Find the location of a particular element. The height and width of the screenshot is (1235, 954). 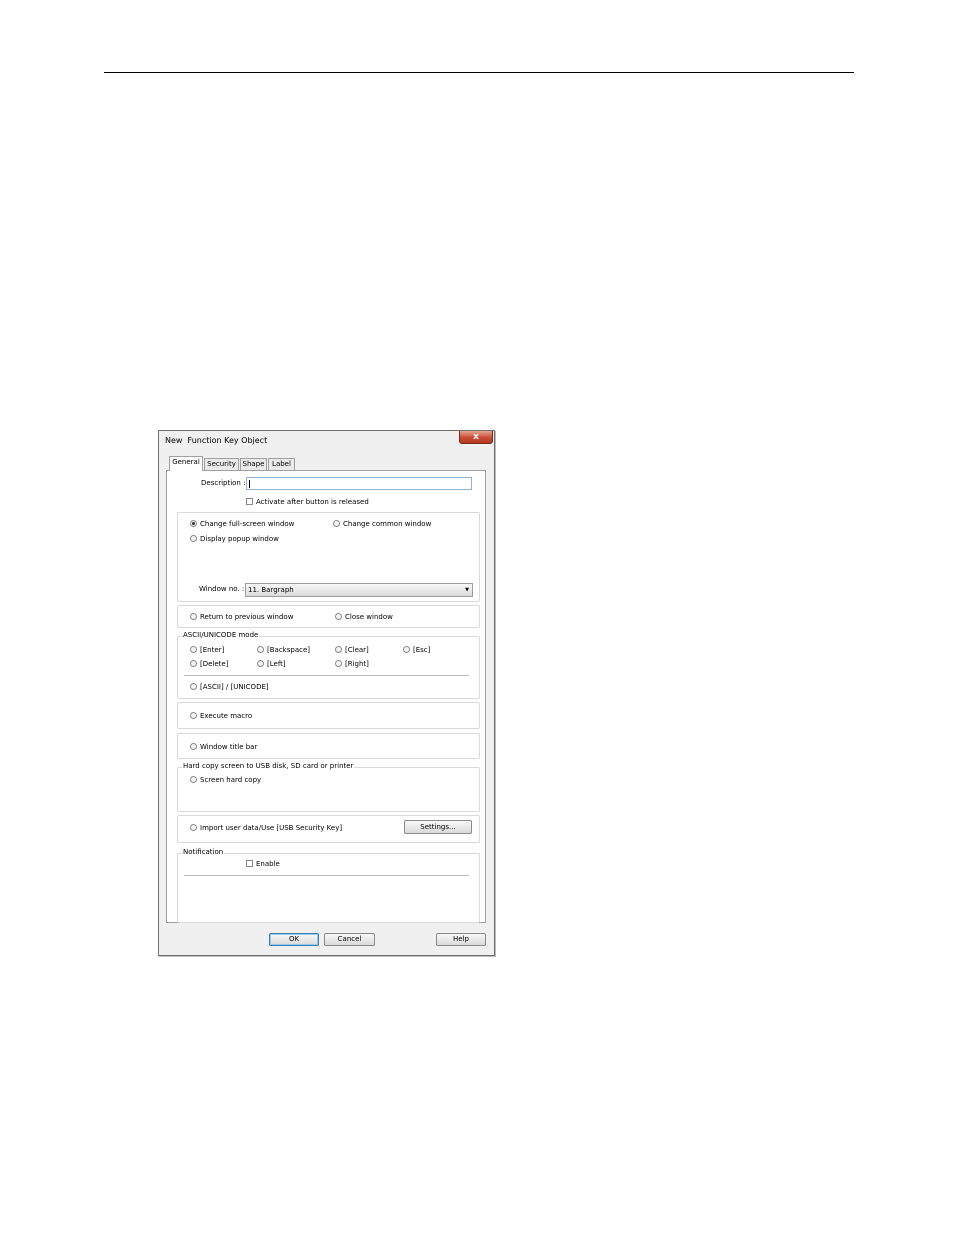

window-no-select: 11. Bargraph ▼ is located at coordinates (359, 590).